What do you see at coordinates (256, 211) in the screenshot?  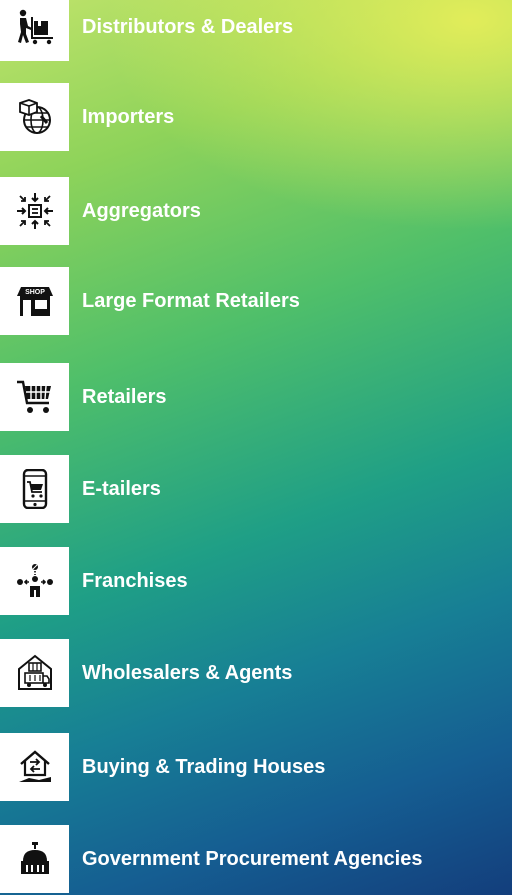 I see `list-item-aggregators: Aggregators` at bounding box center [256, 211].